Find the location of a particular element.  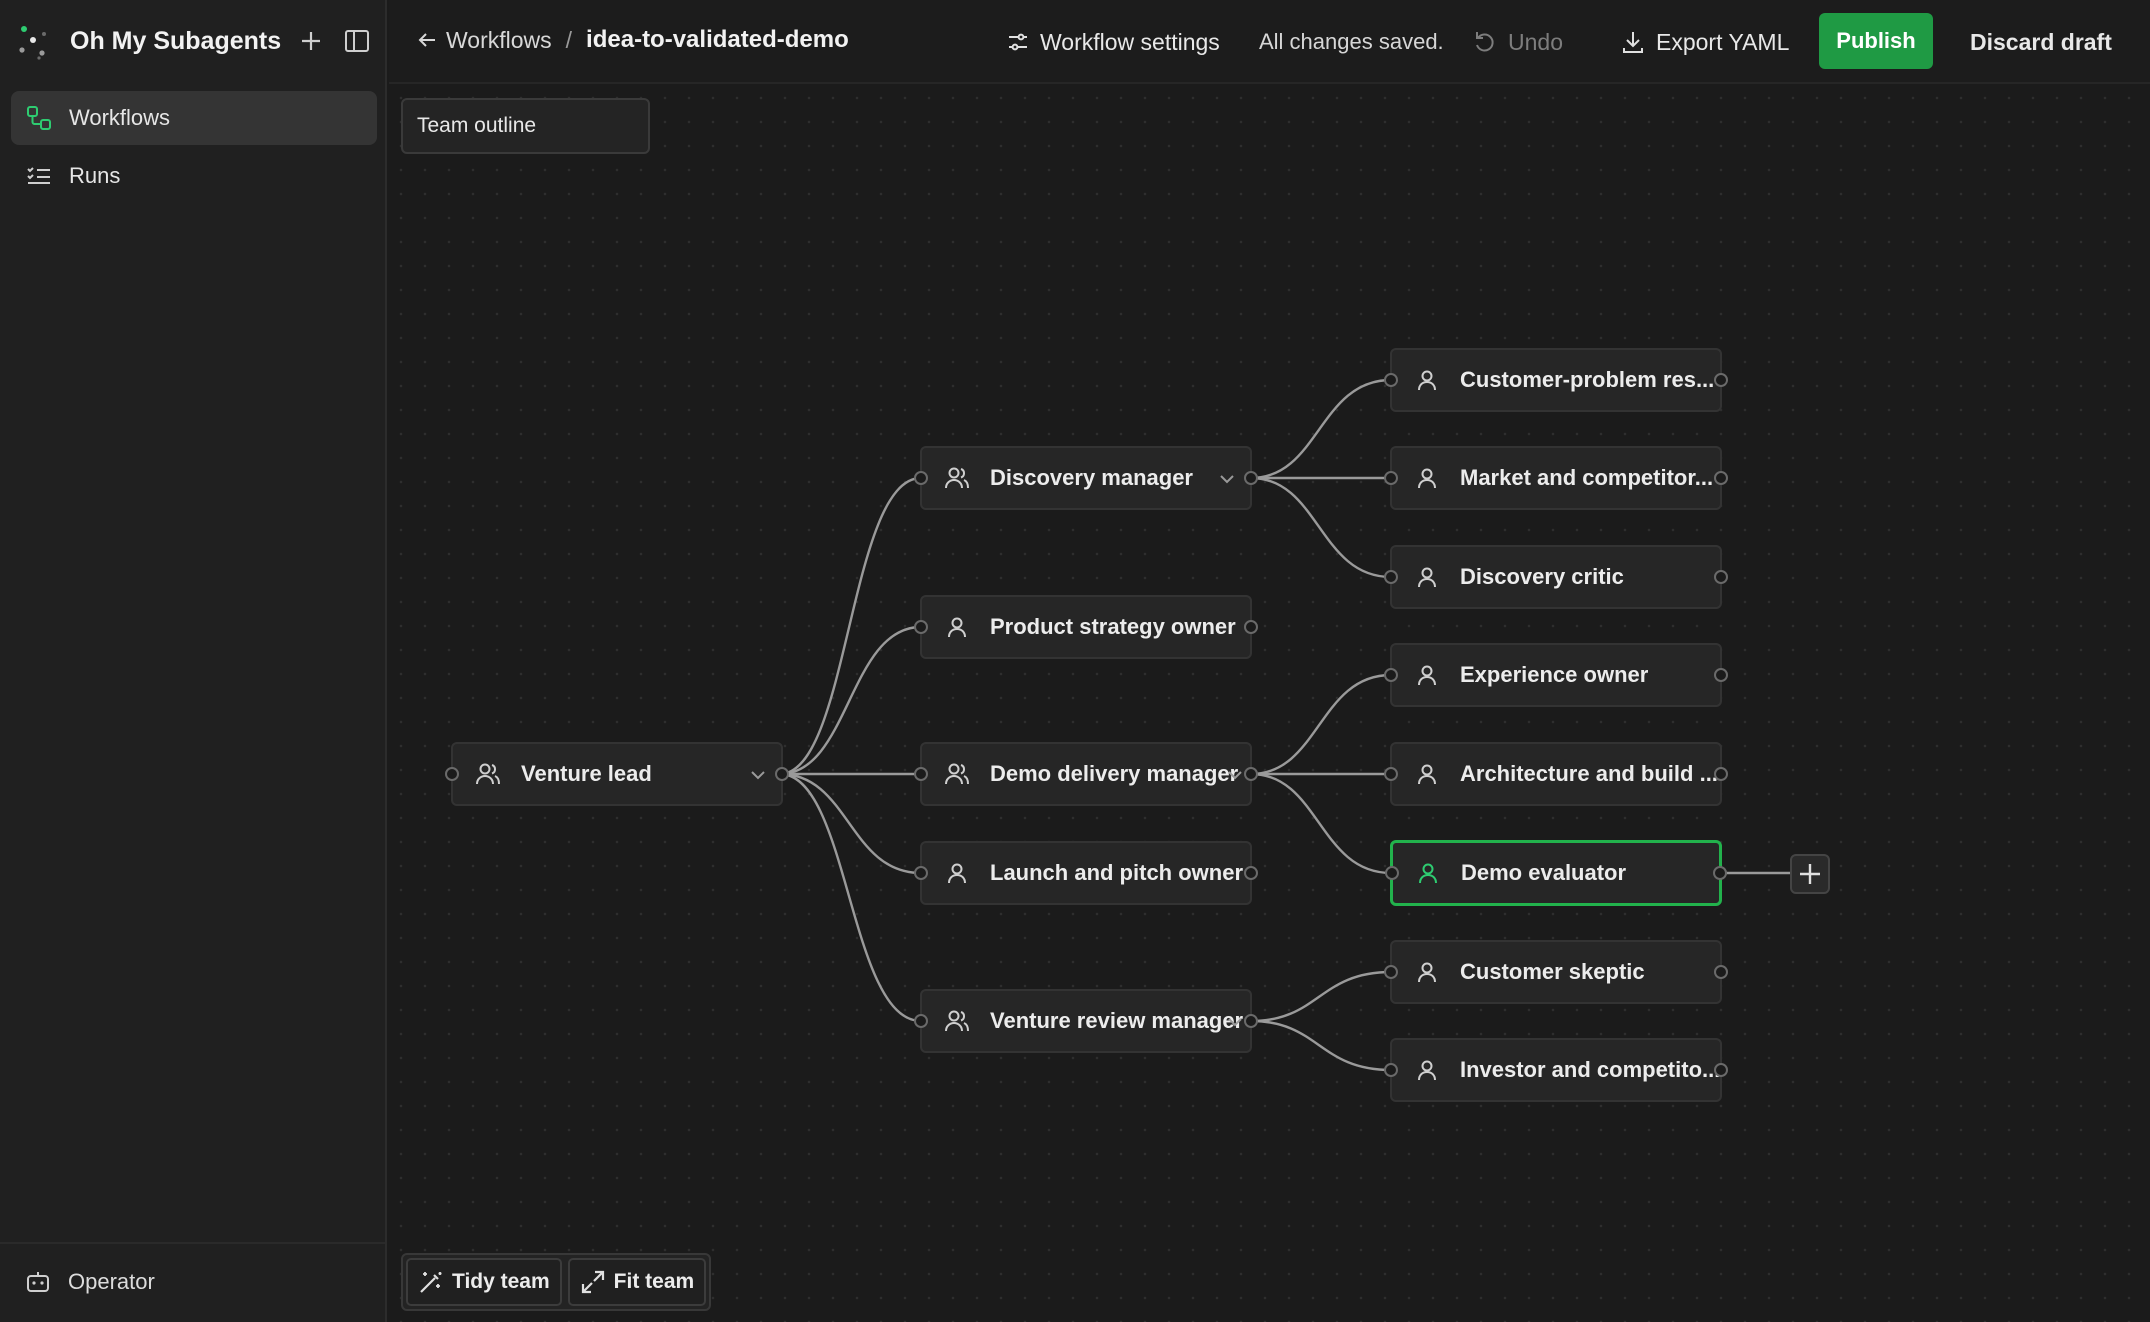

node-venture-review-manager: Venture review manager is located at coordinates (1086, 1021).